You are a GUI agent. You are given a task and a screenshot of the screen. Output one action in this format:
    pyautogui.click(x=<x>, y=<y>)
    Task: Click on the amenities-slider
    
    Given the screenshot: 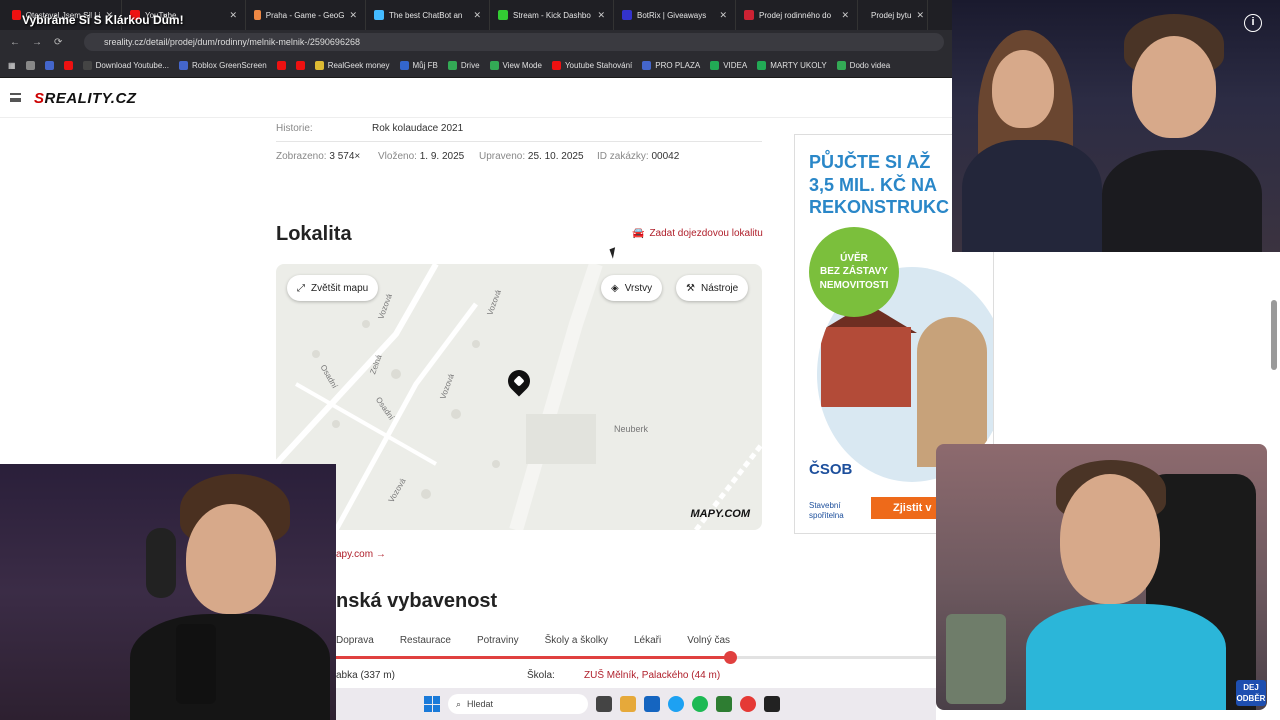 What is the action you would take?
    pyautogui.click(x=636, y=657)
    